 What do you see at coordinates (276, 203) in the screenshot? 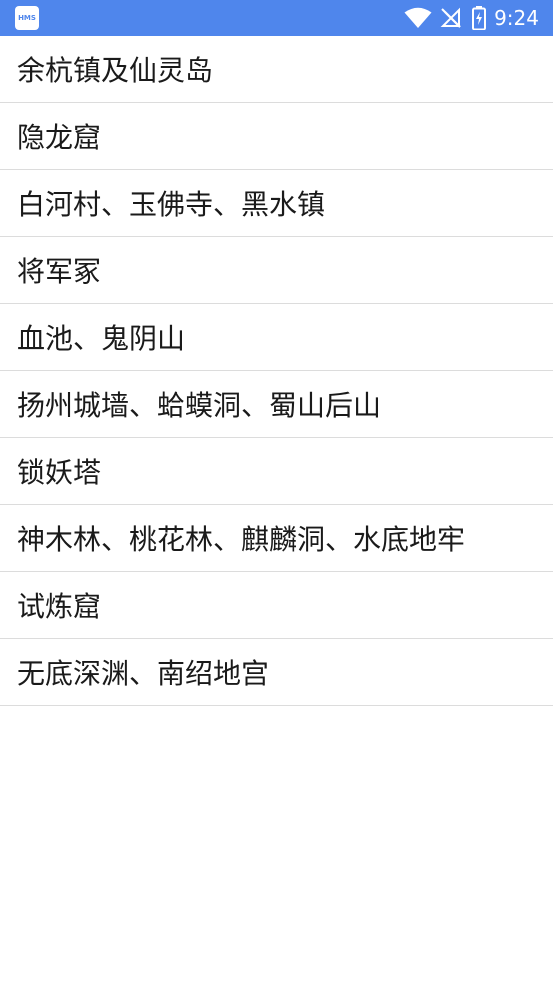
I see `list-item: 白河村、玉佛寺、黑水镇` at bounding box center [276, 203].